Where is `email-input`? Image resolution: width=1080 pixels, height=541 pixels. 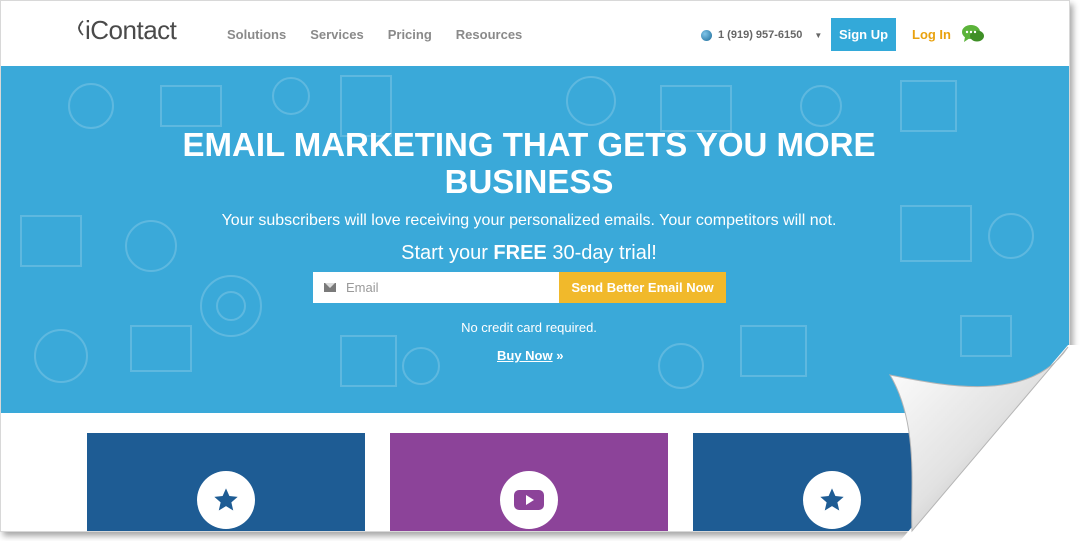 email-input is located at coordinates (446, 287).